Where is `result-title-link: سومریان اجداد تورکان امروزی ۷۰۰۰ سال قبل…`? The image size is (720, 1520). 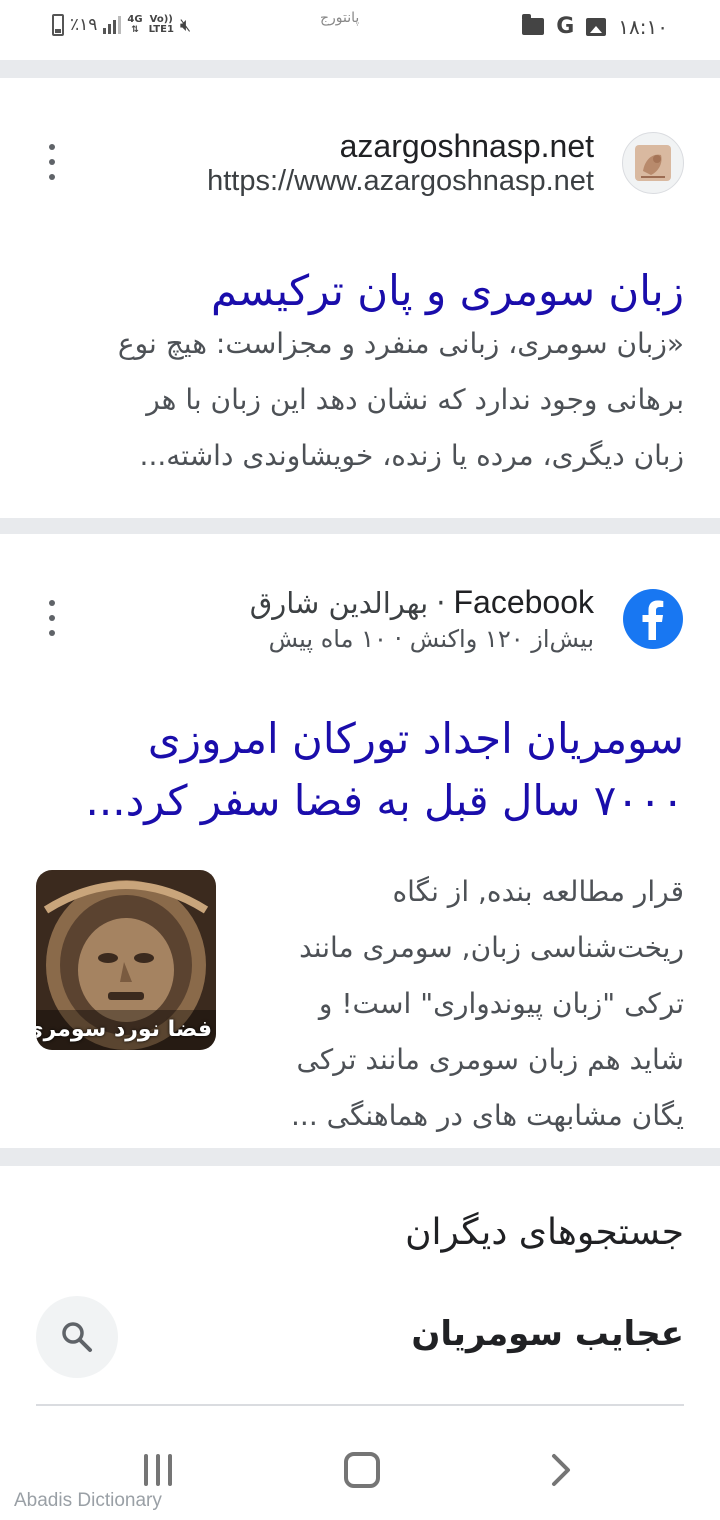
result-title-link: سومریان اجداد تورکان امروزی ۷۰۰۰ سال قبل… is located at coordinates (360, 770).